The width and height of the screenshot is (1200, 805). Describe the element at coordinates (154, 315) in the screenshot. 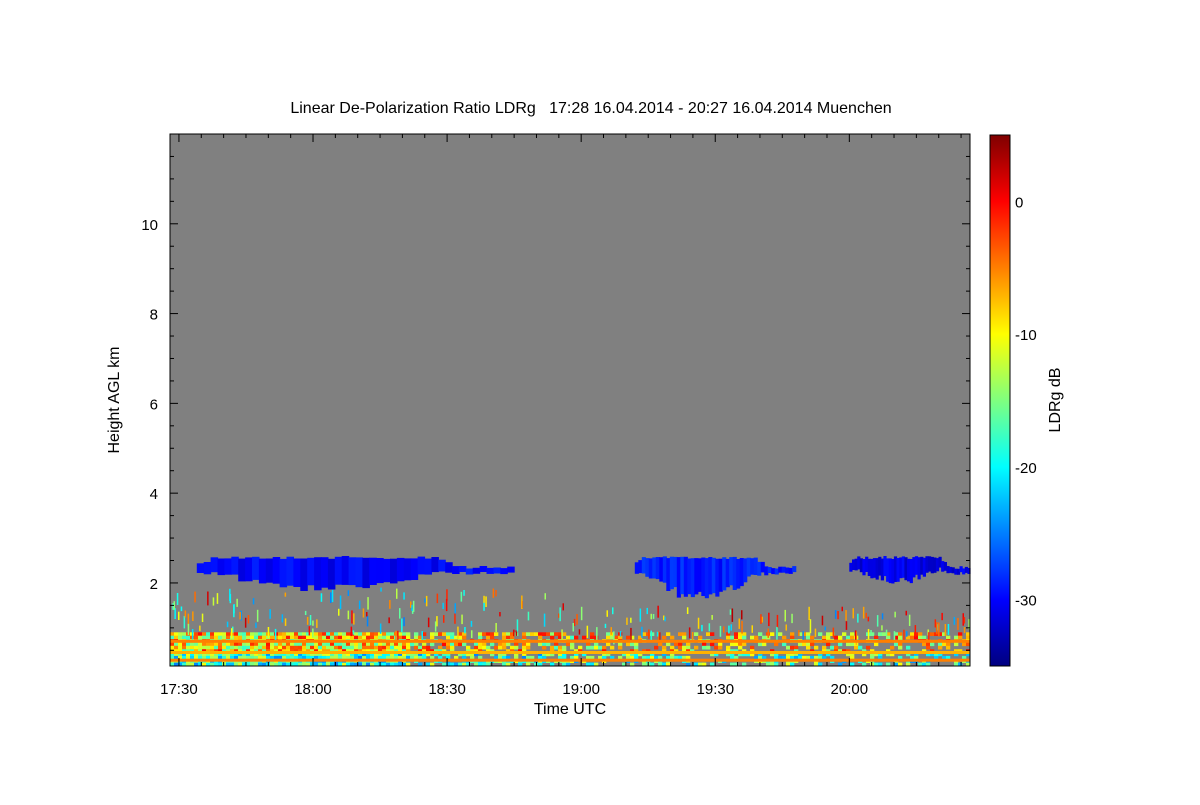

I see `y-tick-label: 8` at that location.